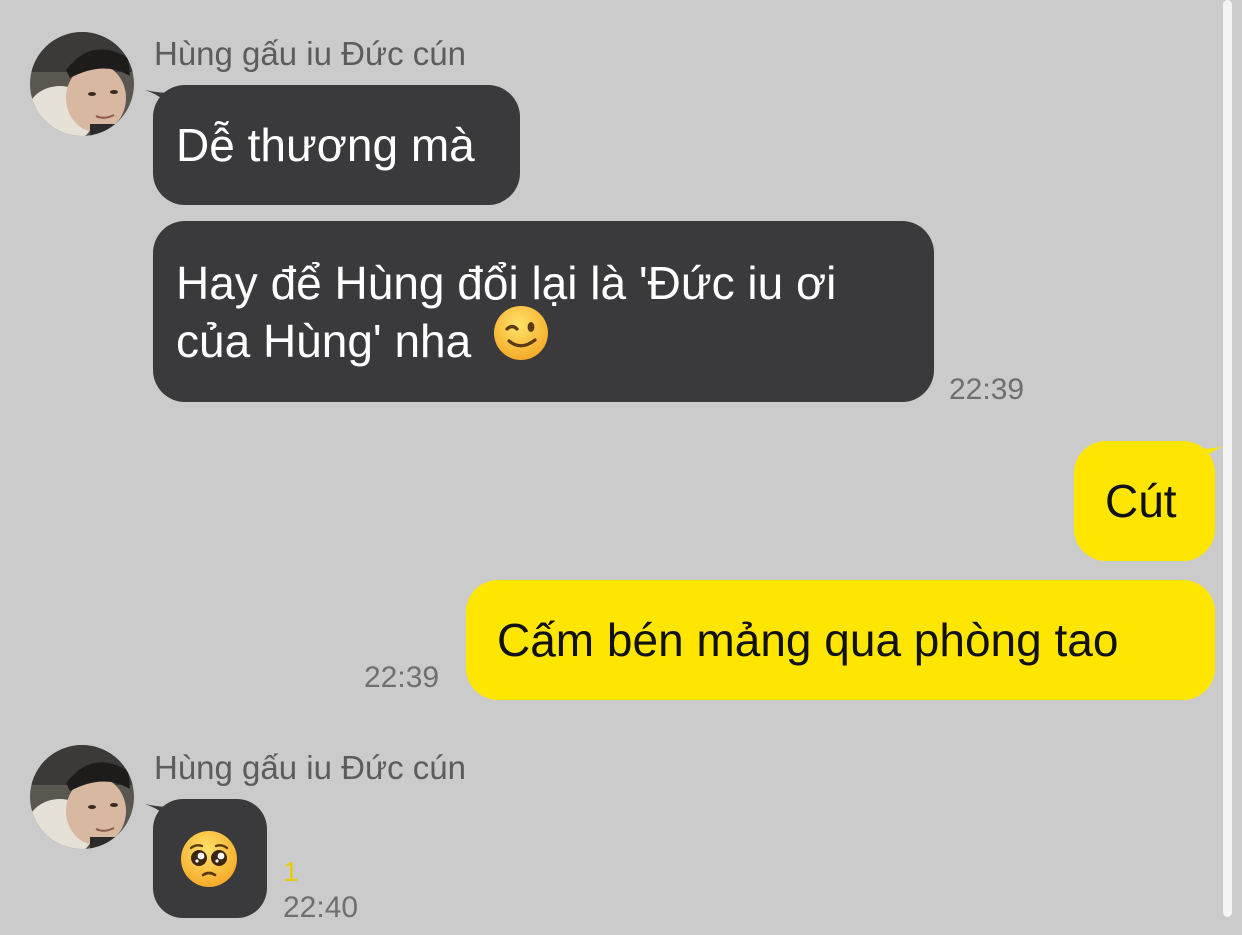  I want to click on unread-count: 1, so click(291, 871).